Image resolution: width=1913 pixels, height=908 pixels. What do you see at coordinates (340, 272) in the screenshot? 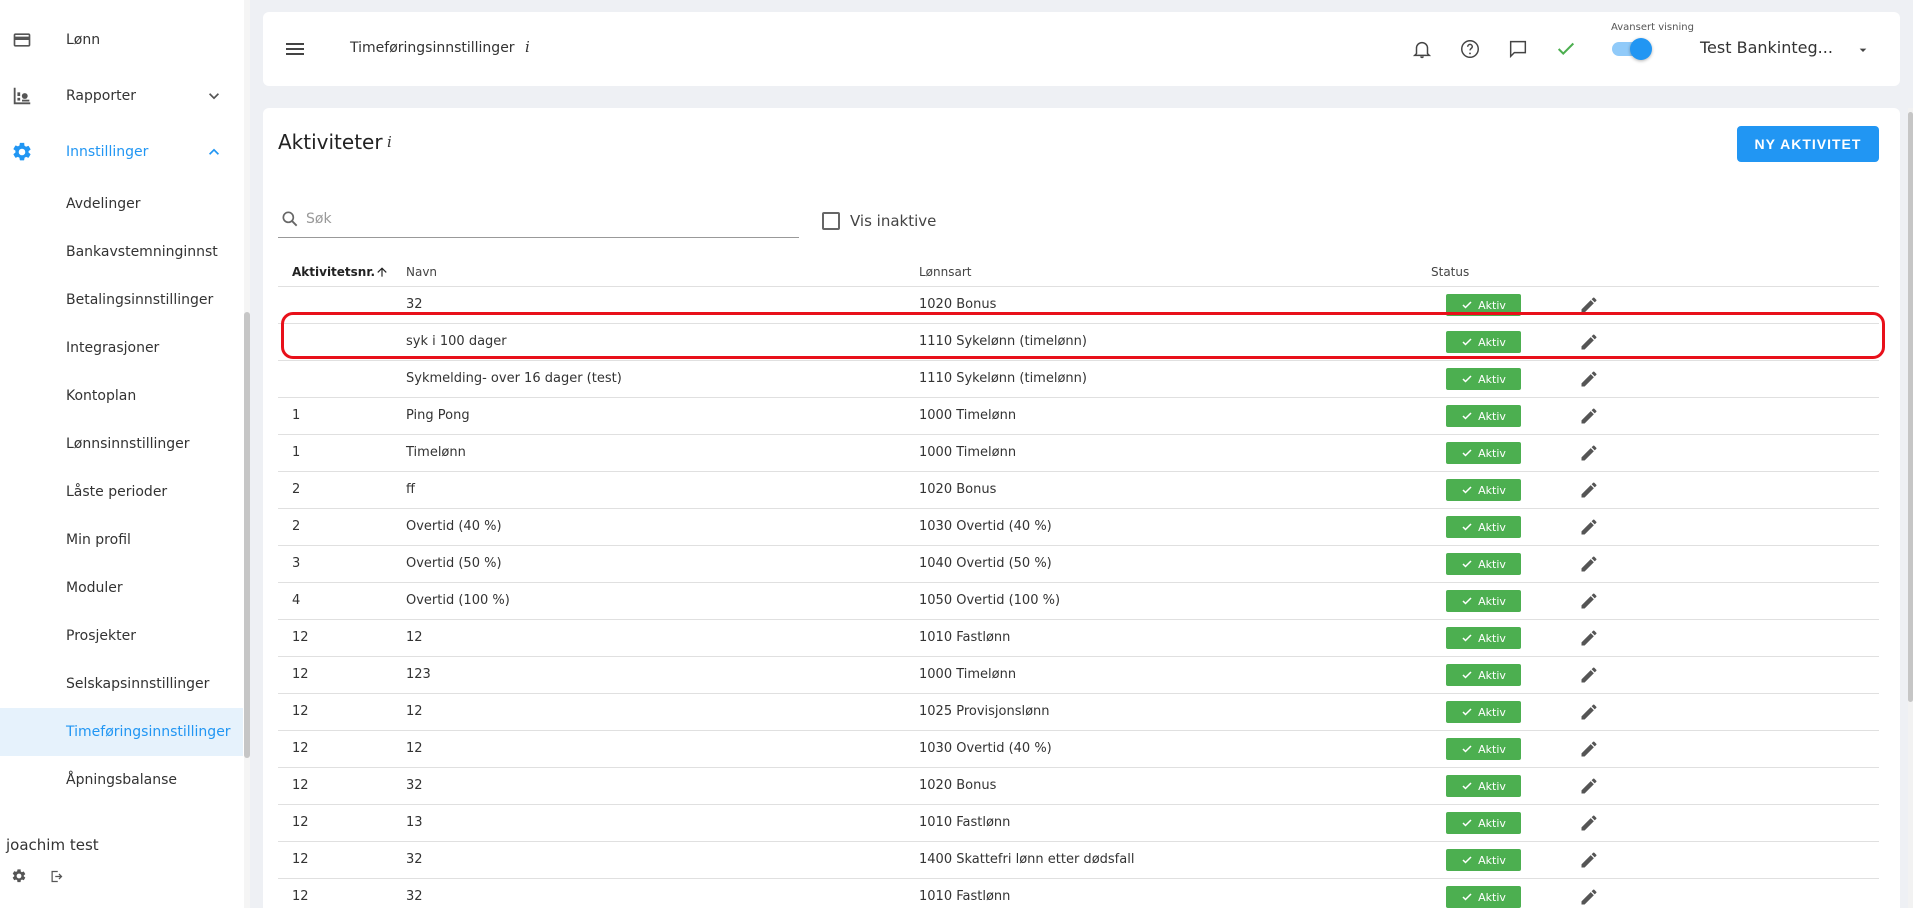
I see `column-header-number: Aktivitetsnr.` at bounding box center [340, 272].